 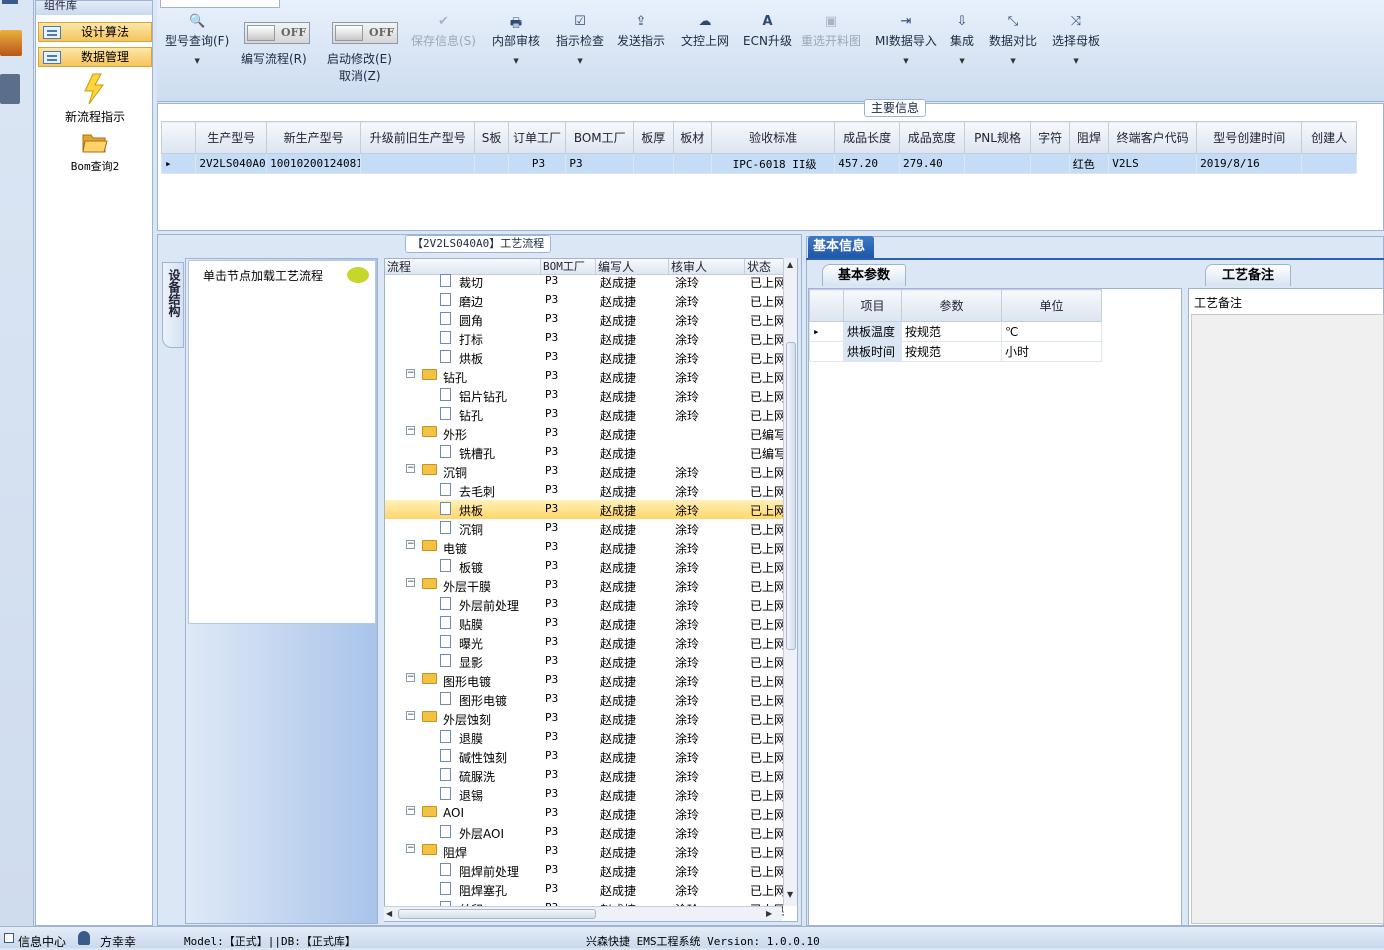 What do you see at coordinates (872, 331) in the screenshot?
I see `table-cell: 烘板温度` at bounding box center [872, 331].